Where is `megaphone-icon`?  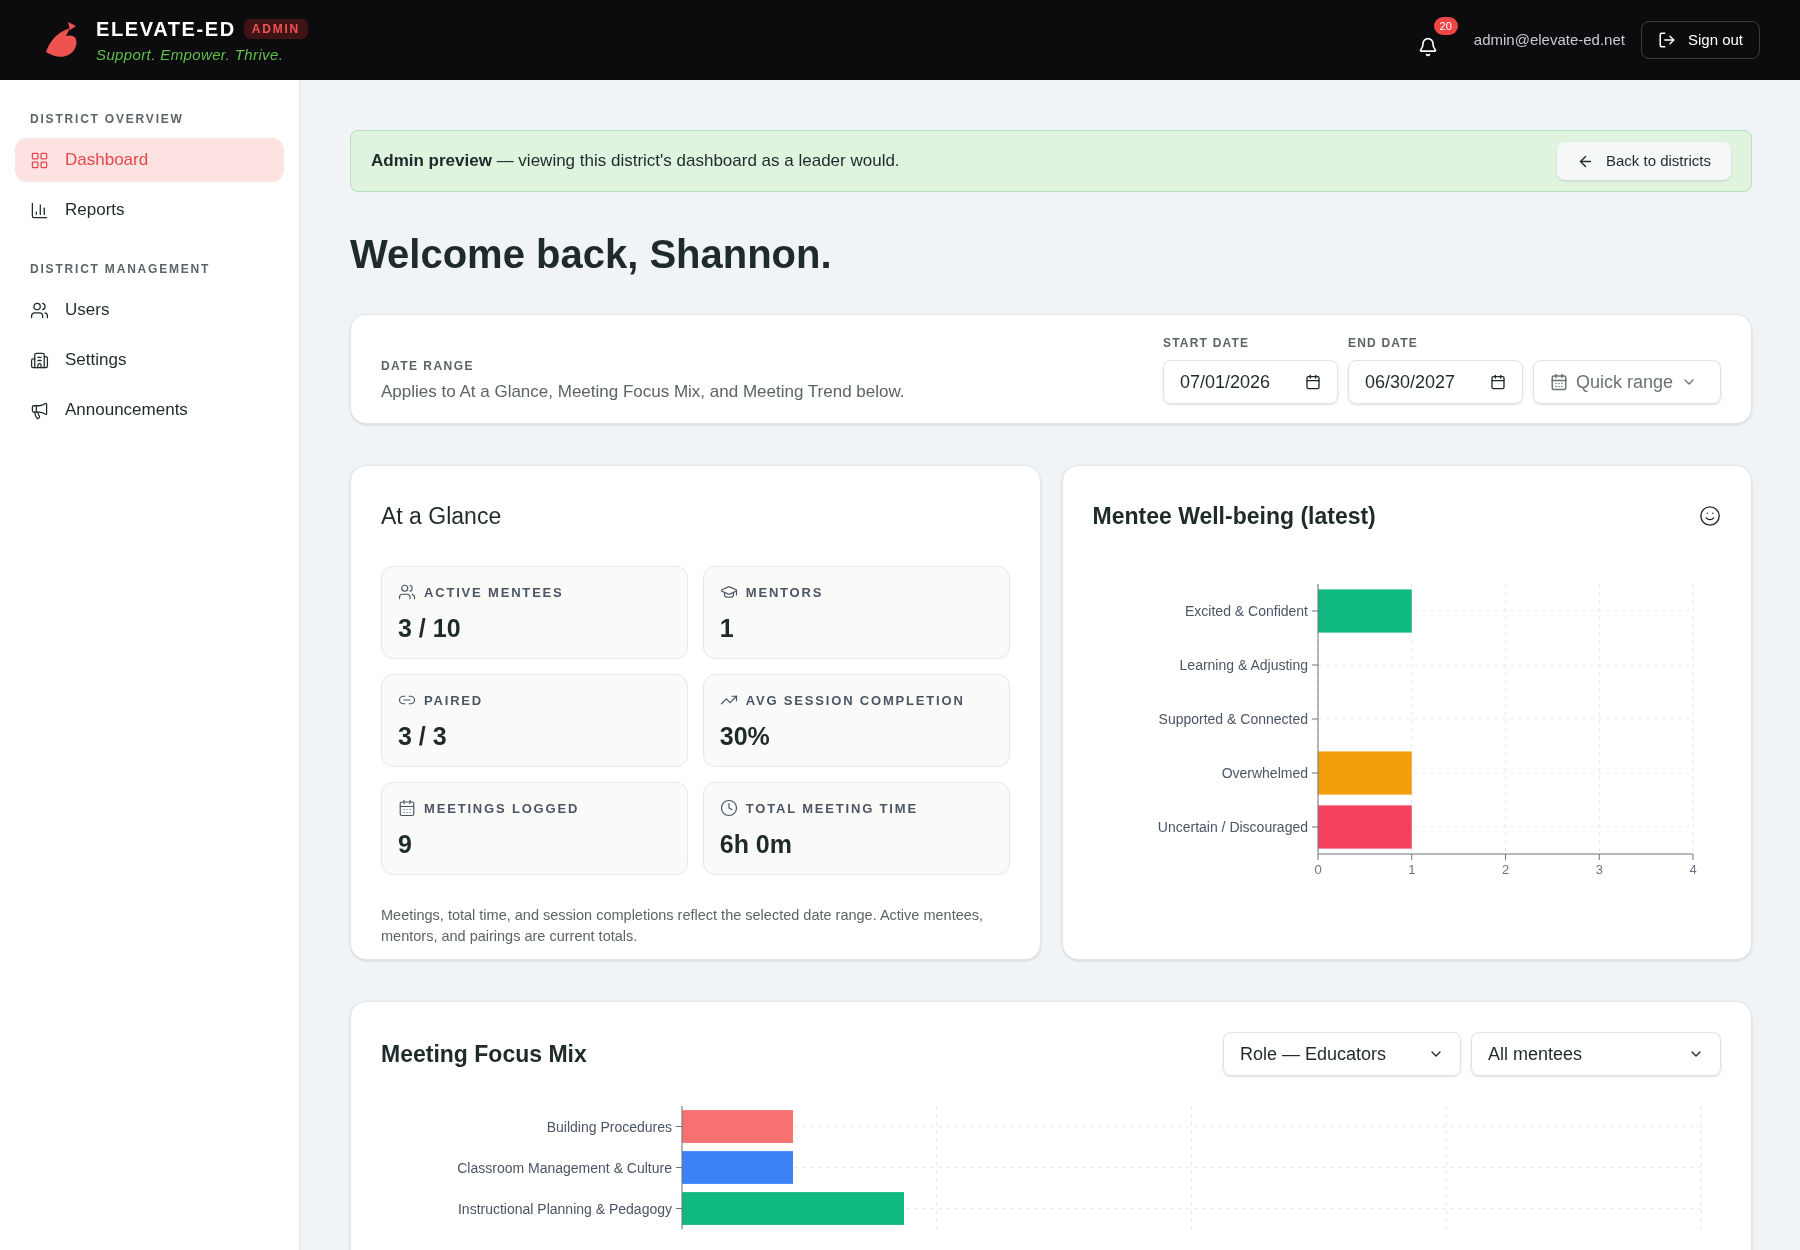
megaphone-icon is located at coordinates (39, 410).